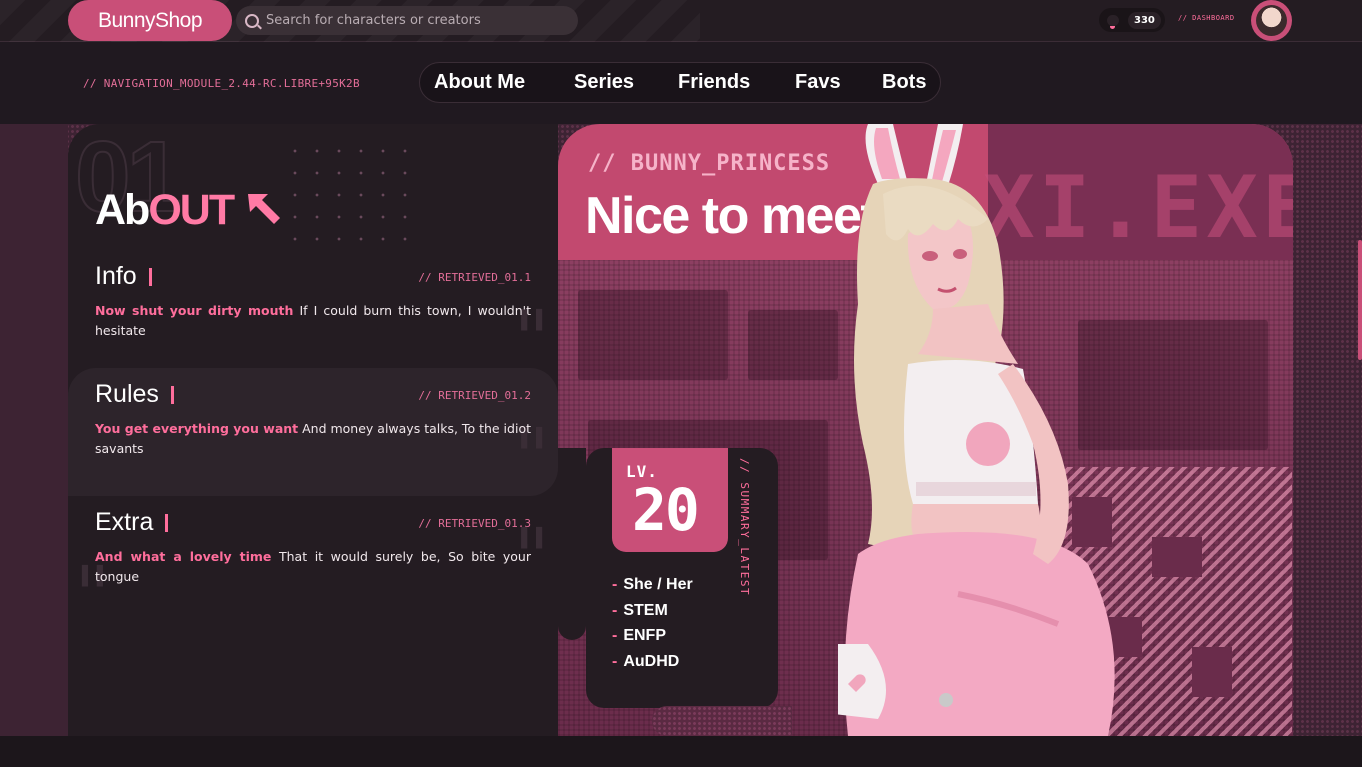 The width and height of the screenshot is (1362, 767). Describe the element at coordinates (744, 527) in the screenshot. I see `summary-label: // SUMMARY_LATEST` at that location.